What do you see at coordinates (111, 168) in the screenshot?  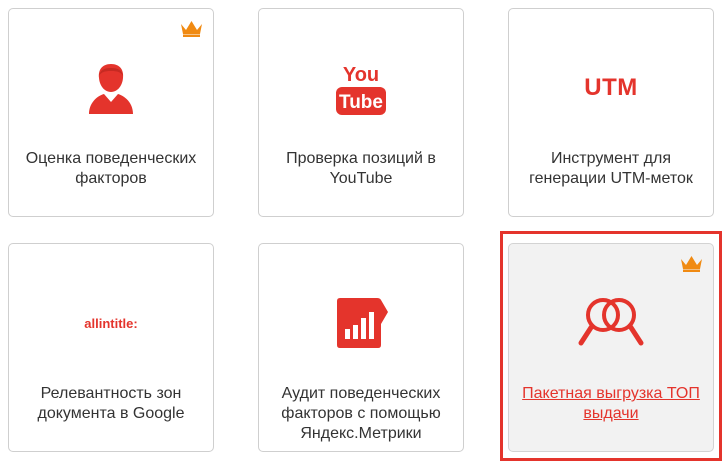 I see `tool-label: Оценка поведенческих факторов` at bounding box center [111, 168].